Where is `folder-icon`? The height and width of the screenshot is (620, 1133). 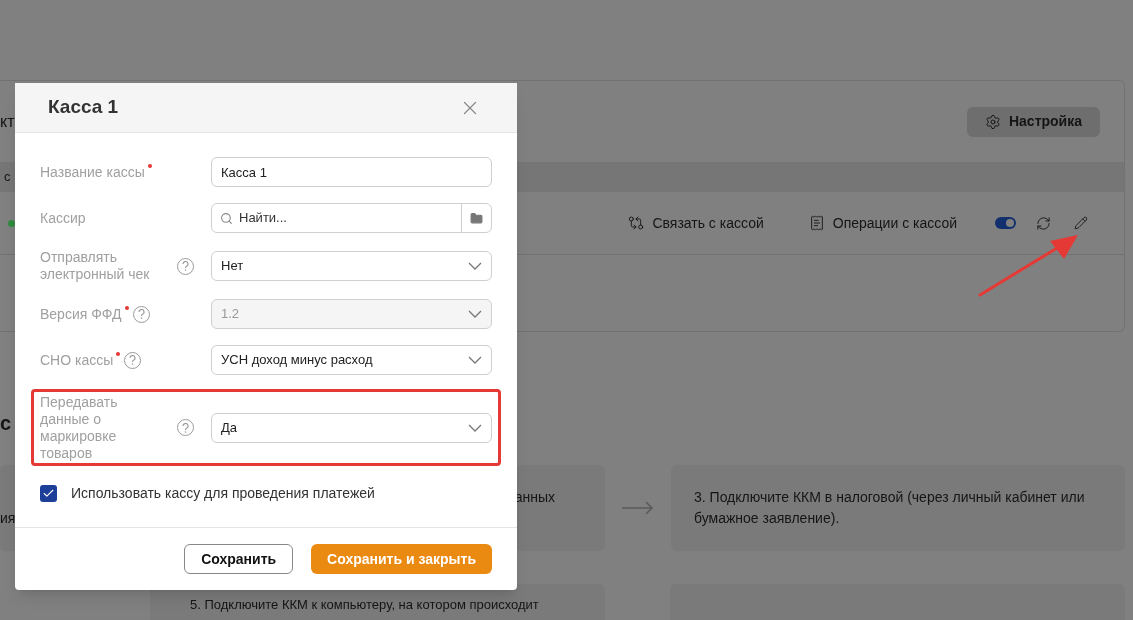 folder-icon is located at coordinates (476, 218).